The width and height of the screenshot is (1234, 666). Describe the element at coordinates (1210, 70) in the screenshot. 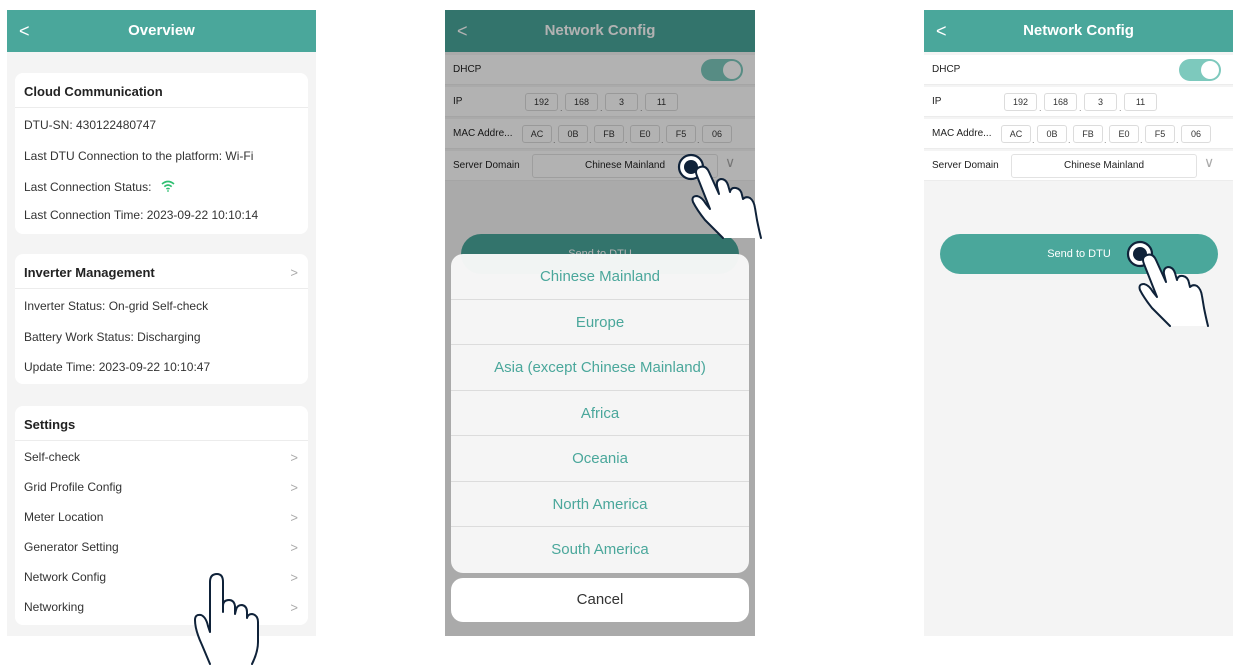

I see `toggle-knob` at that location.